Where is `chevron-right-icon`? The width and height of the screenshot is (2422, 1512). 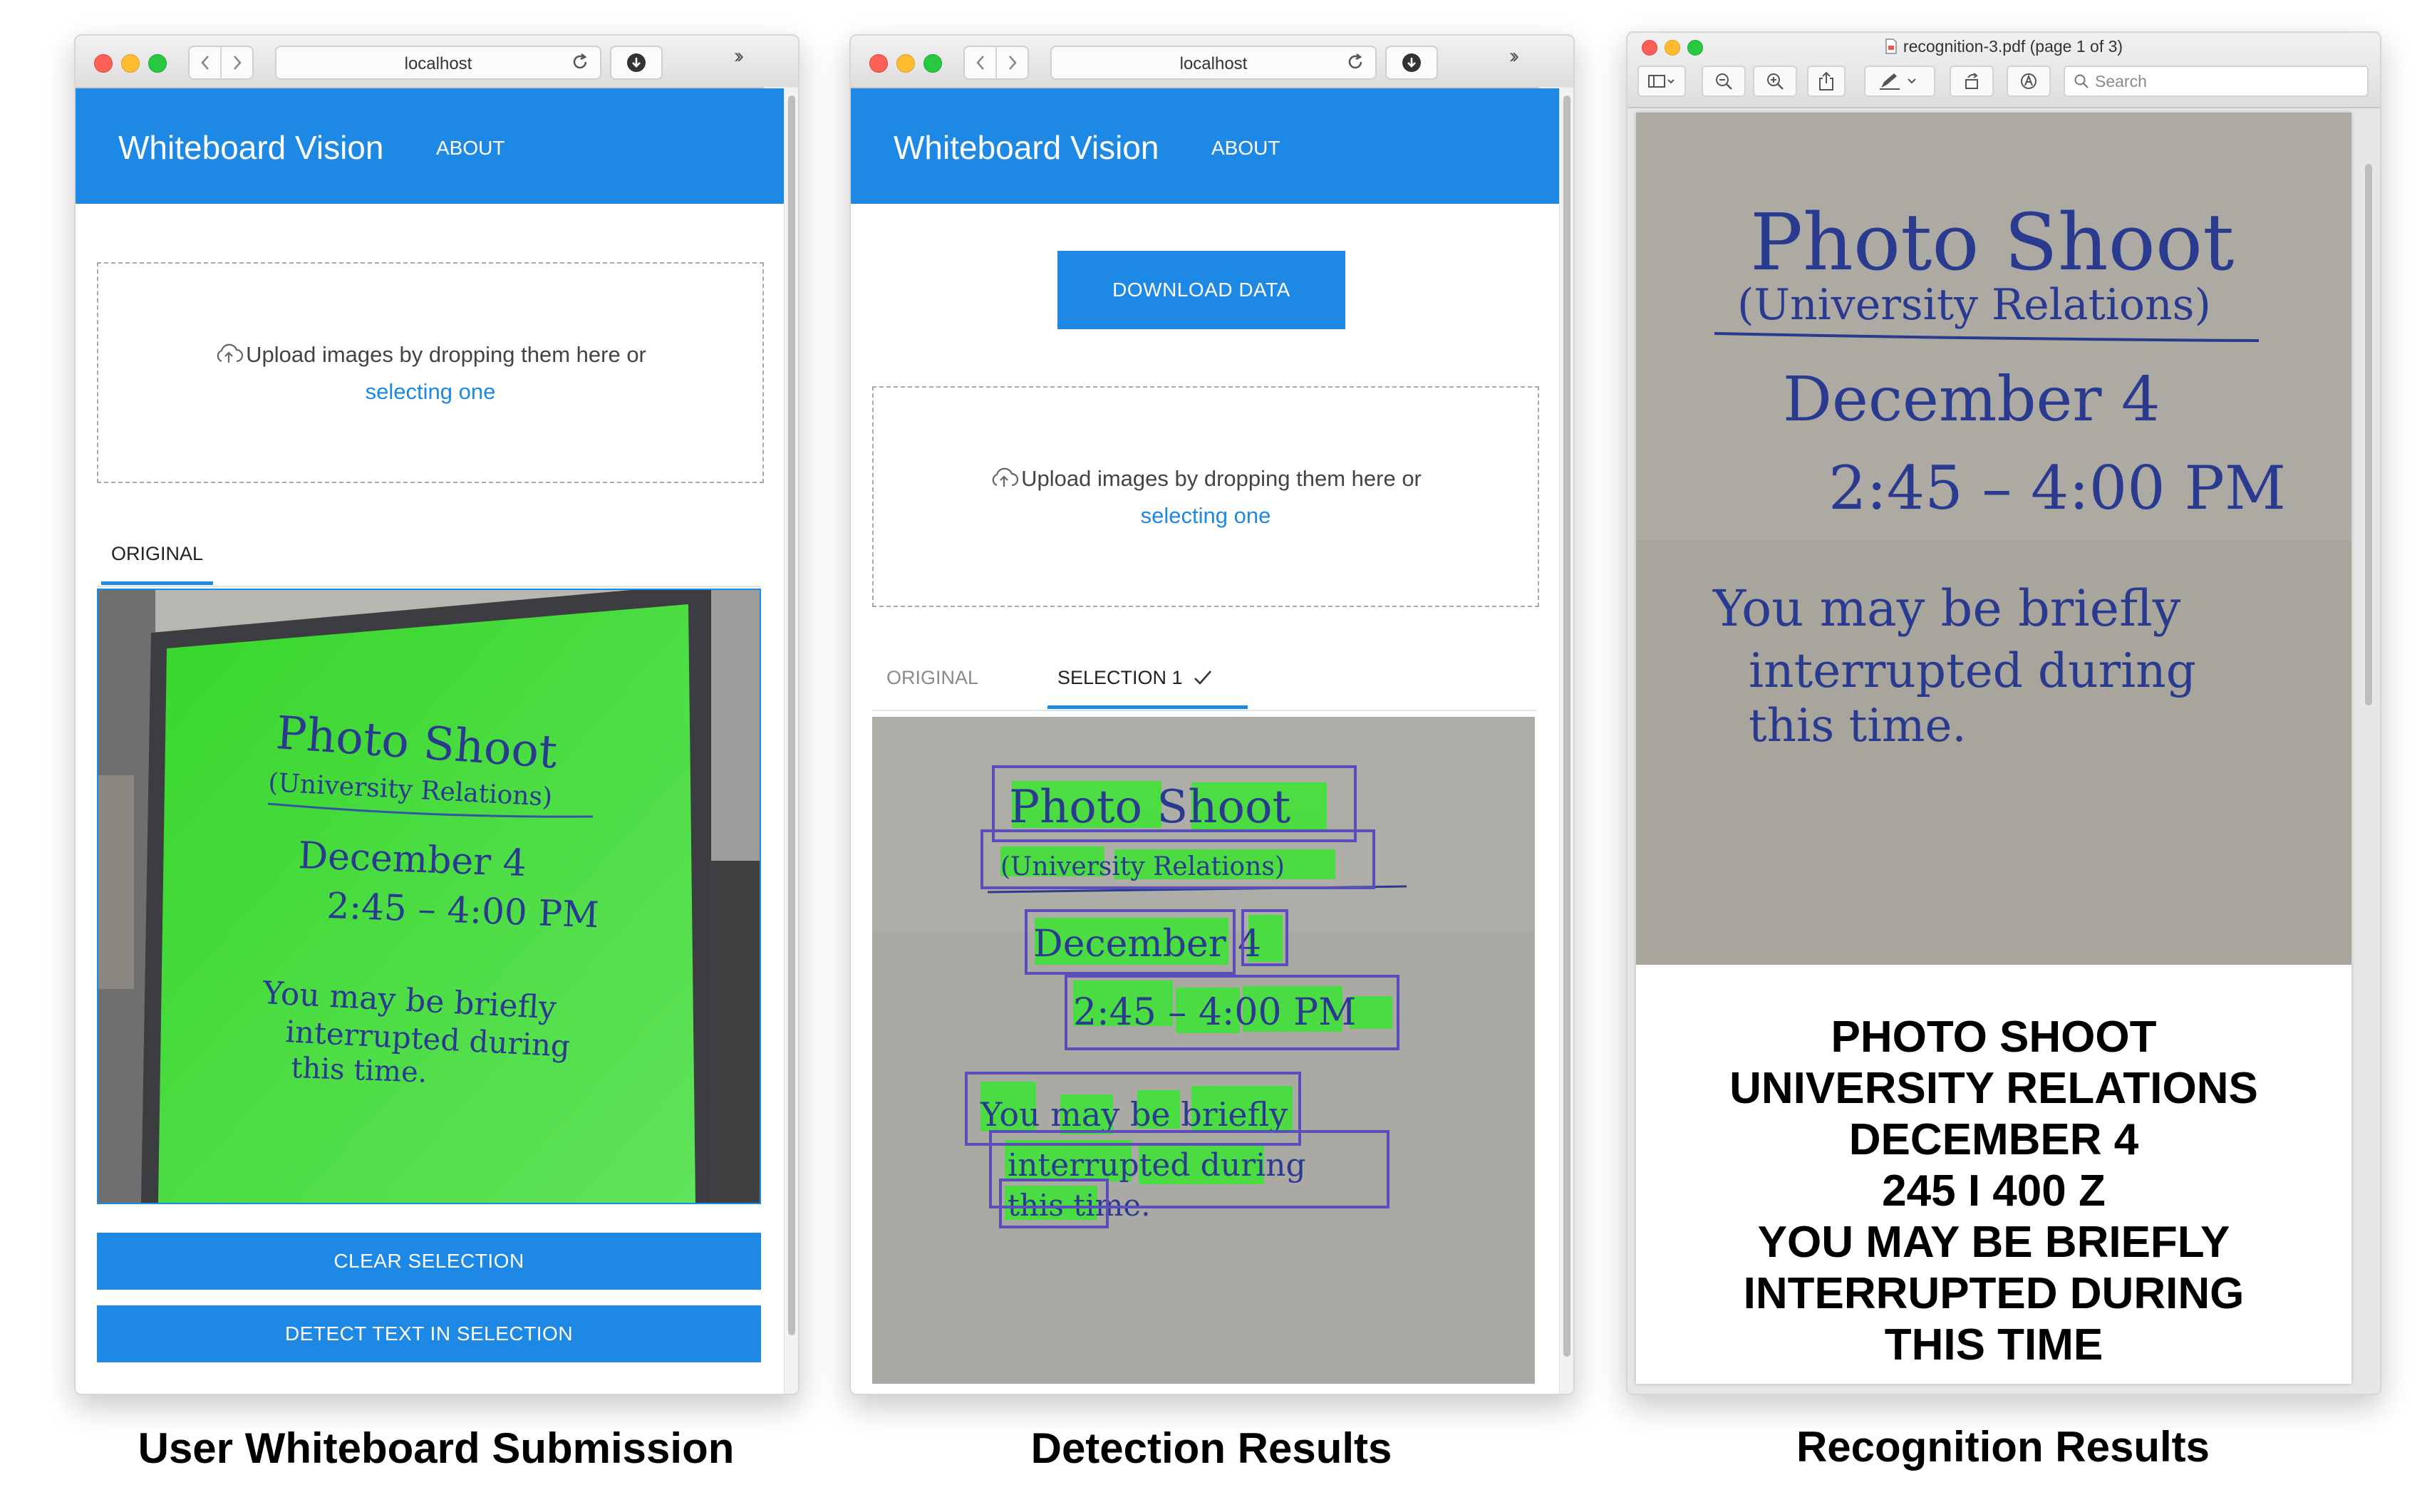
chevron-right-icon is located at coordinates (237, 63).